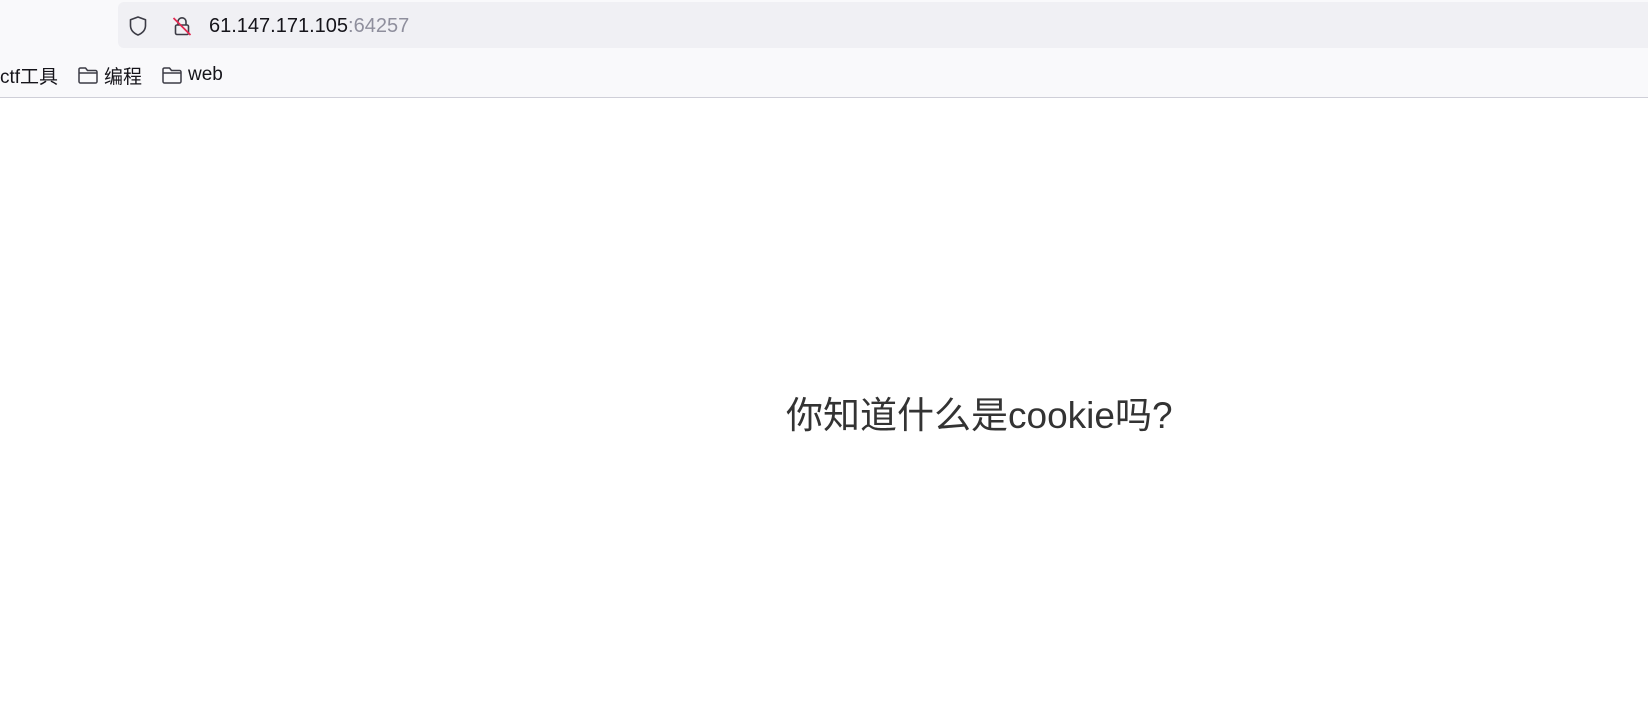  Describe the element at coordinates (279, 26) in the screenshot. I see `url-host: 61.147.171.105` at that location.